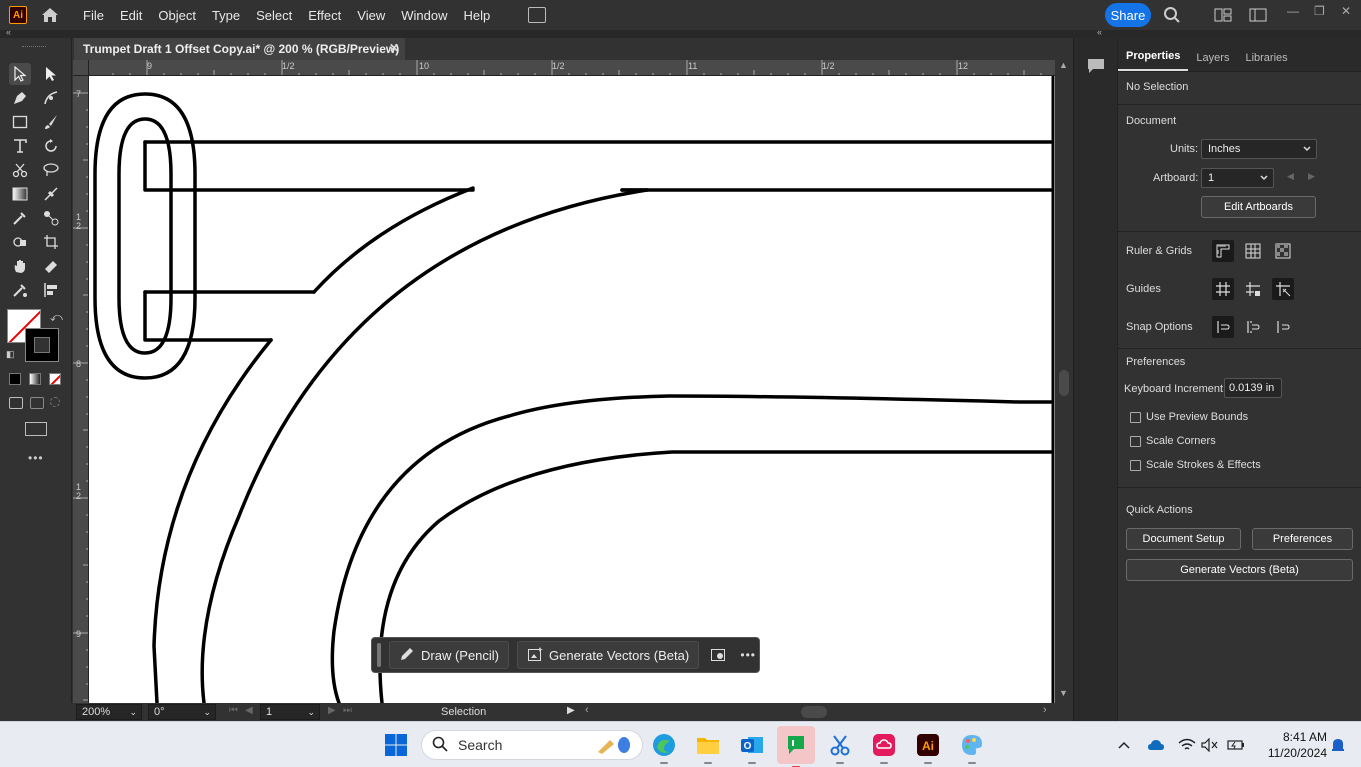  Describe the element at coordinates (396, 745) in the screenshot. I see `windows-start-icon` at that location.